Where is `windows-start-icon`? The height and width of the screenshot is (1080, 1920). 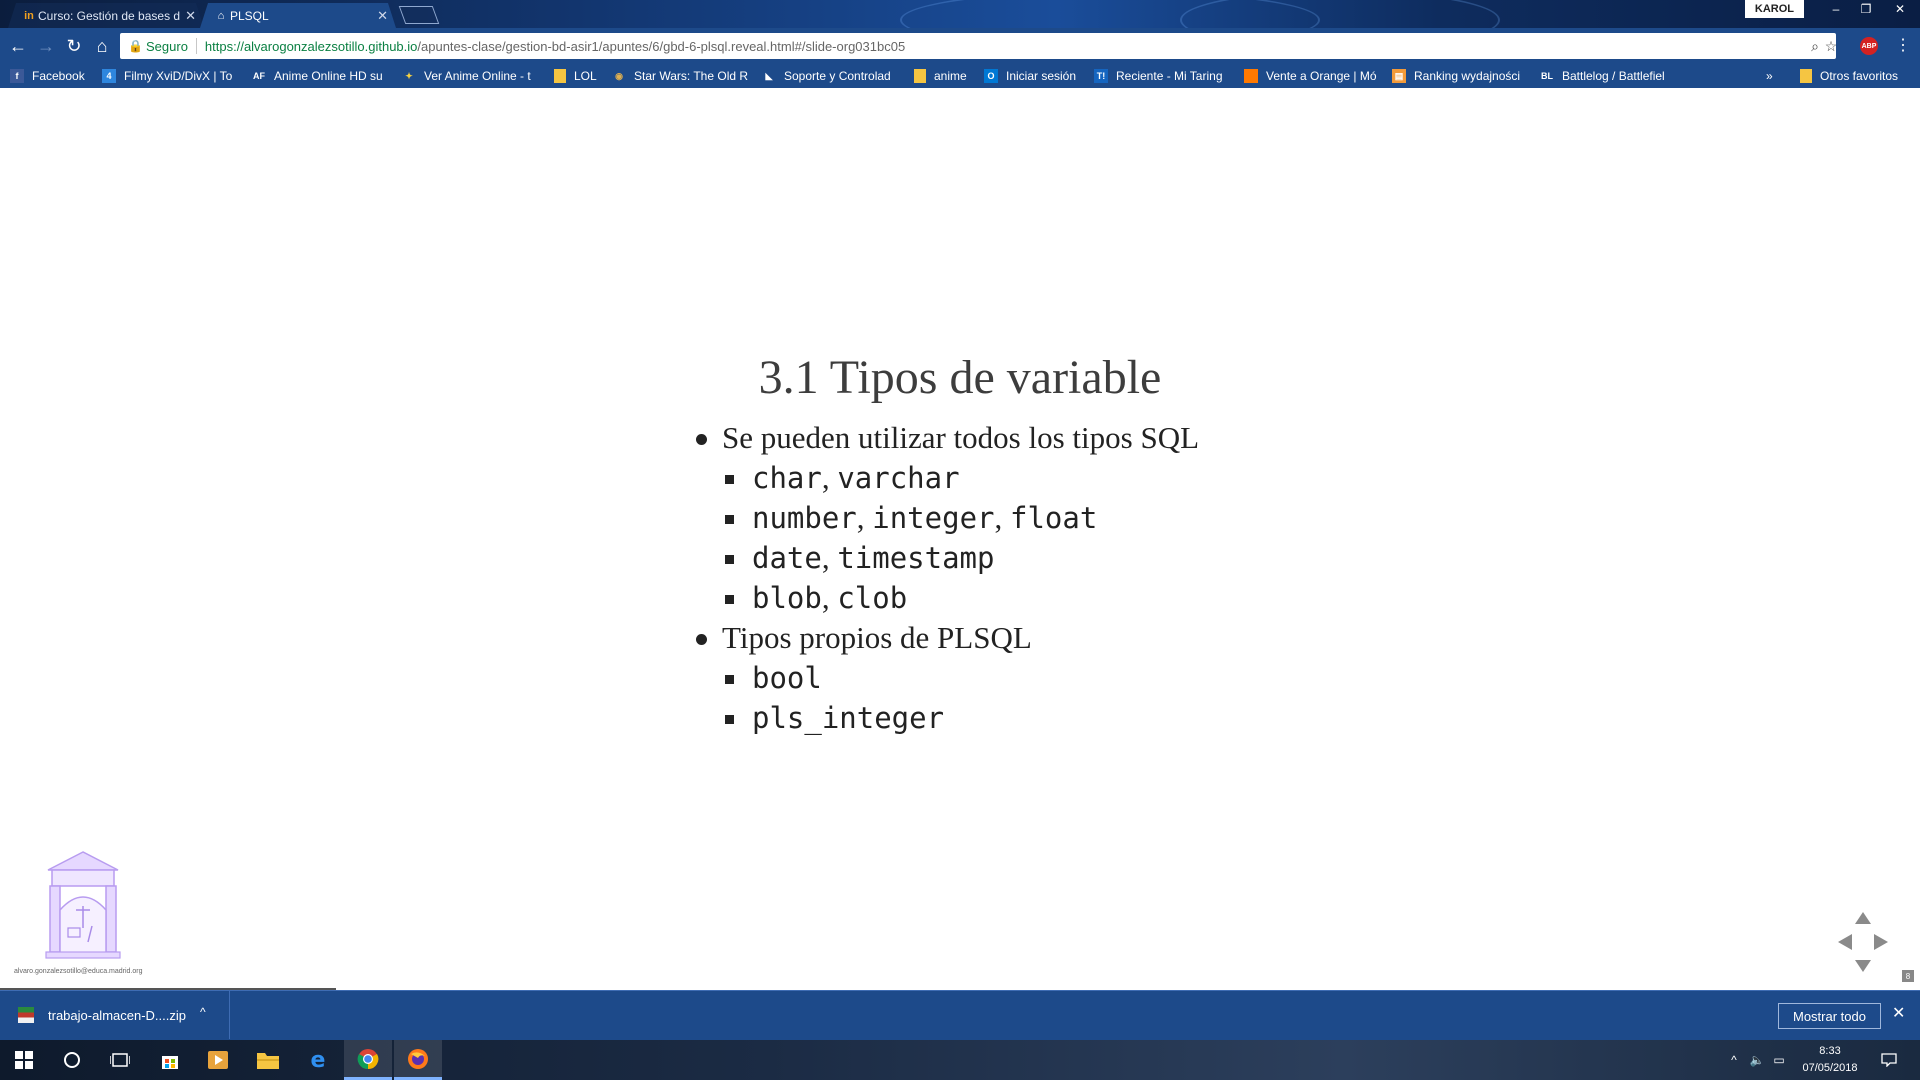
windows-start-icon is located at coordinates (24, 1060).